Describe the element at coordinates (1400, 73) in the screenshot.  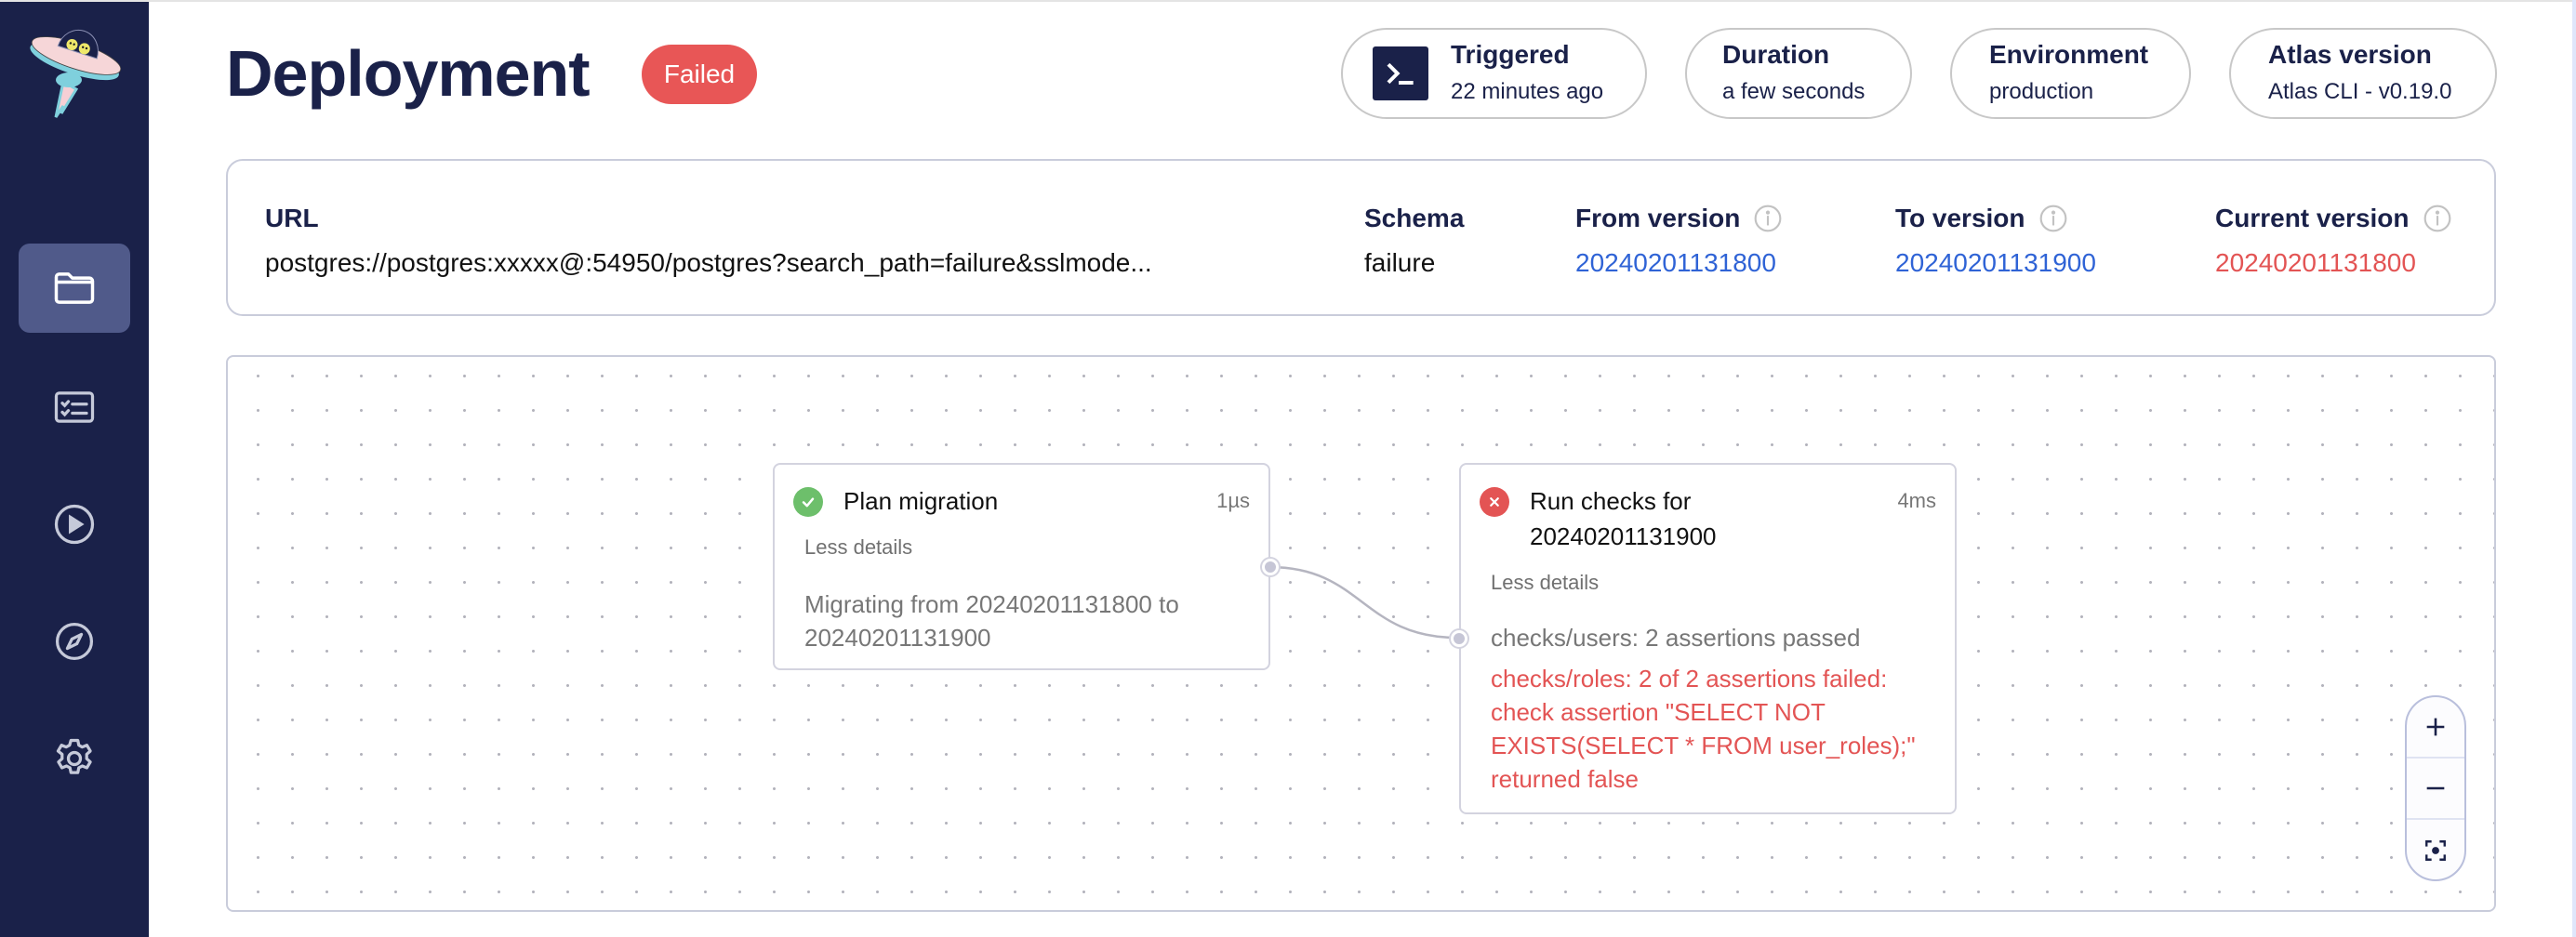
I see `terminal-icon` at that location.